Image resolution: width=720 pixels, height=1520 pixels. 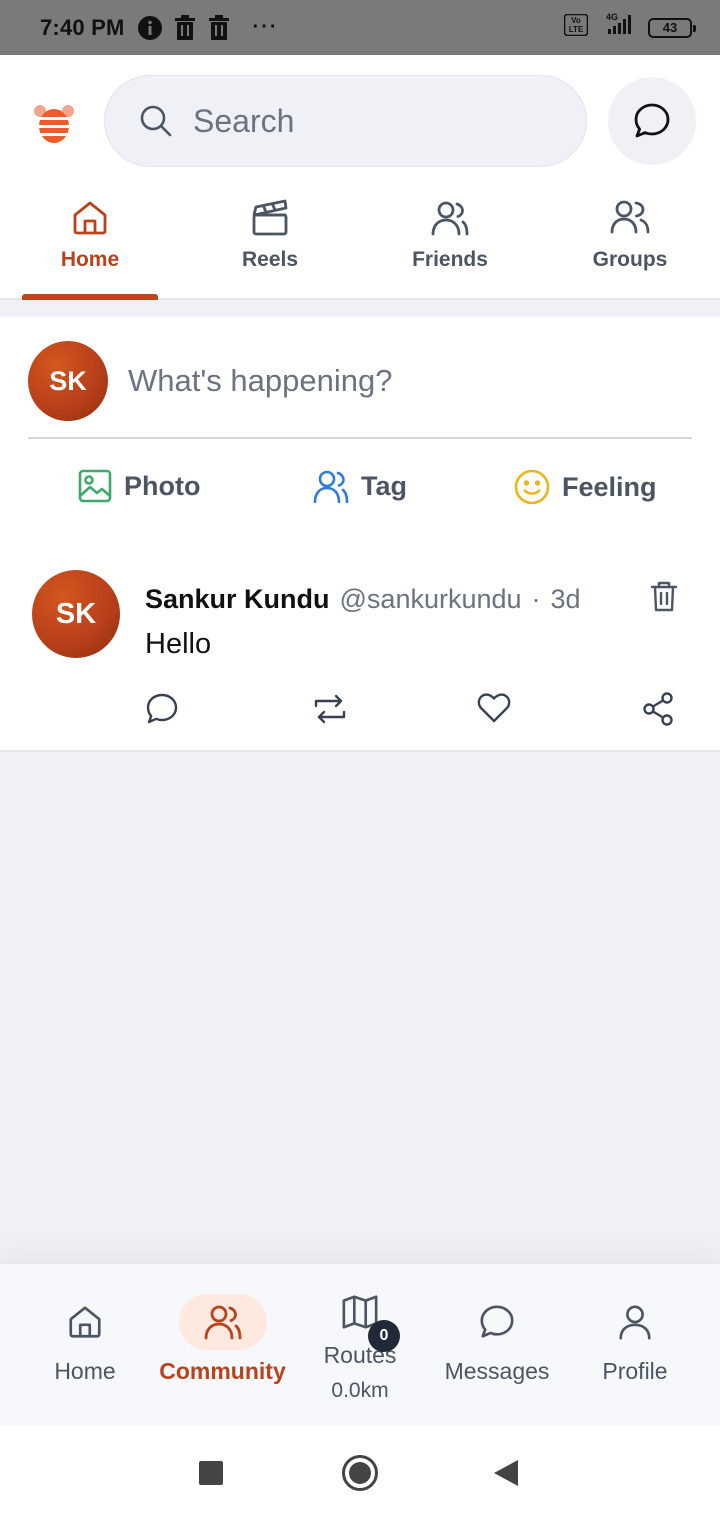 I want to click on post-handle: @sankurkundu, so click(x=431, y=599).